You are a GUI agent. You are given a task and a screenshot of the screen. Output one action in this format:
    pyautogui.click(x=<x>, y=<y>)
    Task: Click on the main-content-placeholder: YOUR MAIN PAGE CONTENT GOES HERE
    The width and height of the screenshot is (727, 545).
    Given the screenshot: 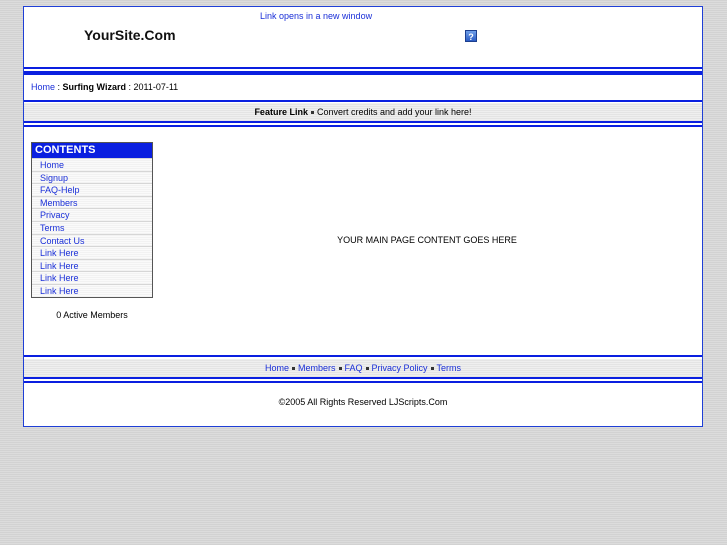 What is the action you would take?
    pyautogui.click(x=427, y=240)
    